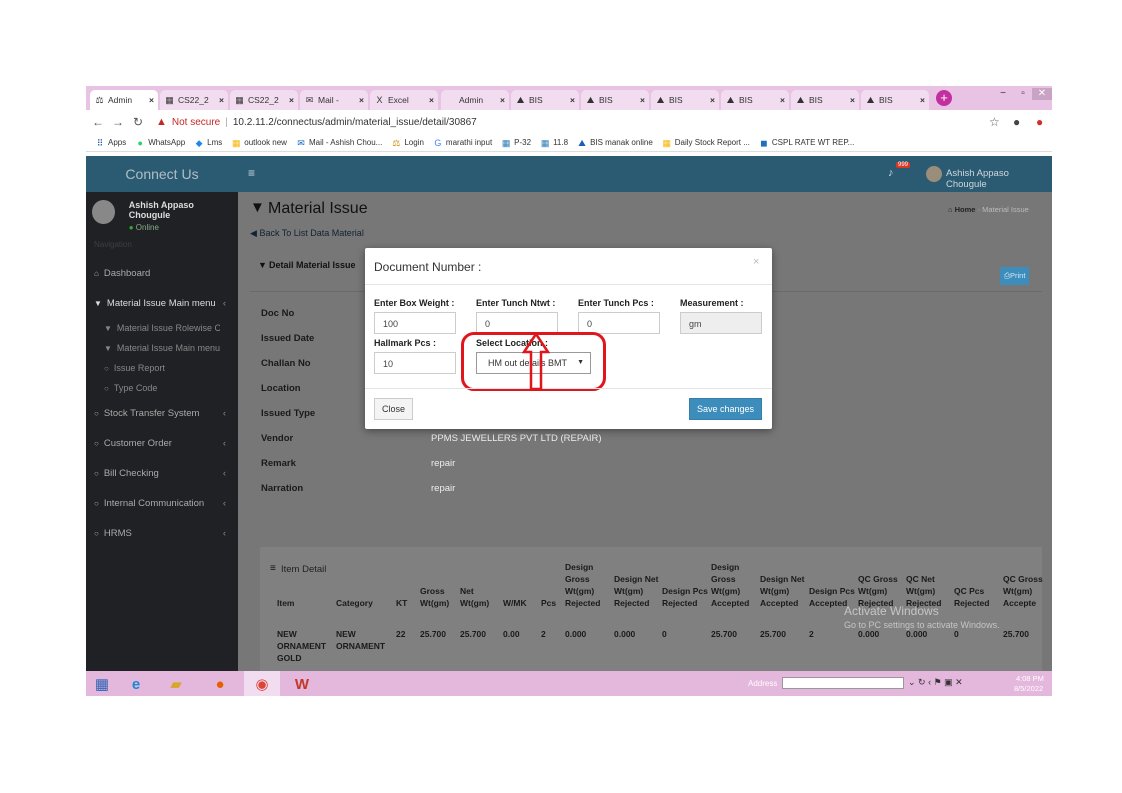  I want to click on bookmark-item: ▦ P-32, so click(516, 143).